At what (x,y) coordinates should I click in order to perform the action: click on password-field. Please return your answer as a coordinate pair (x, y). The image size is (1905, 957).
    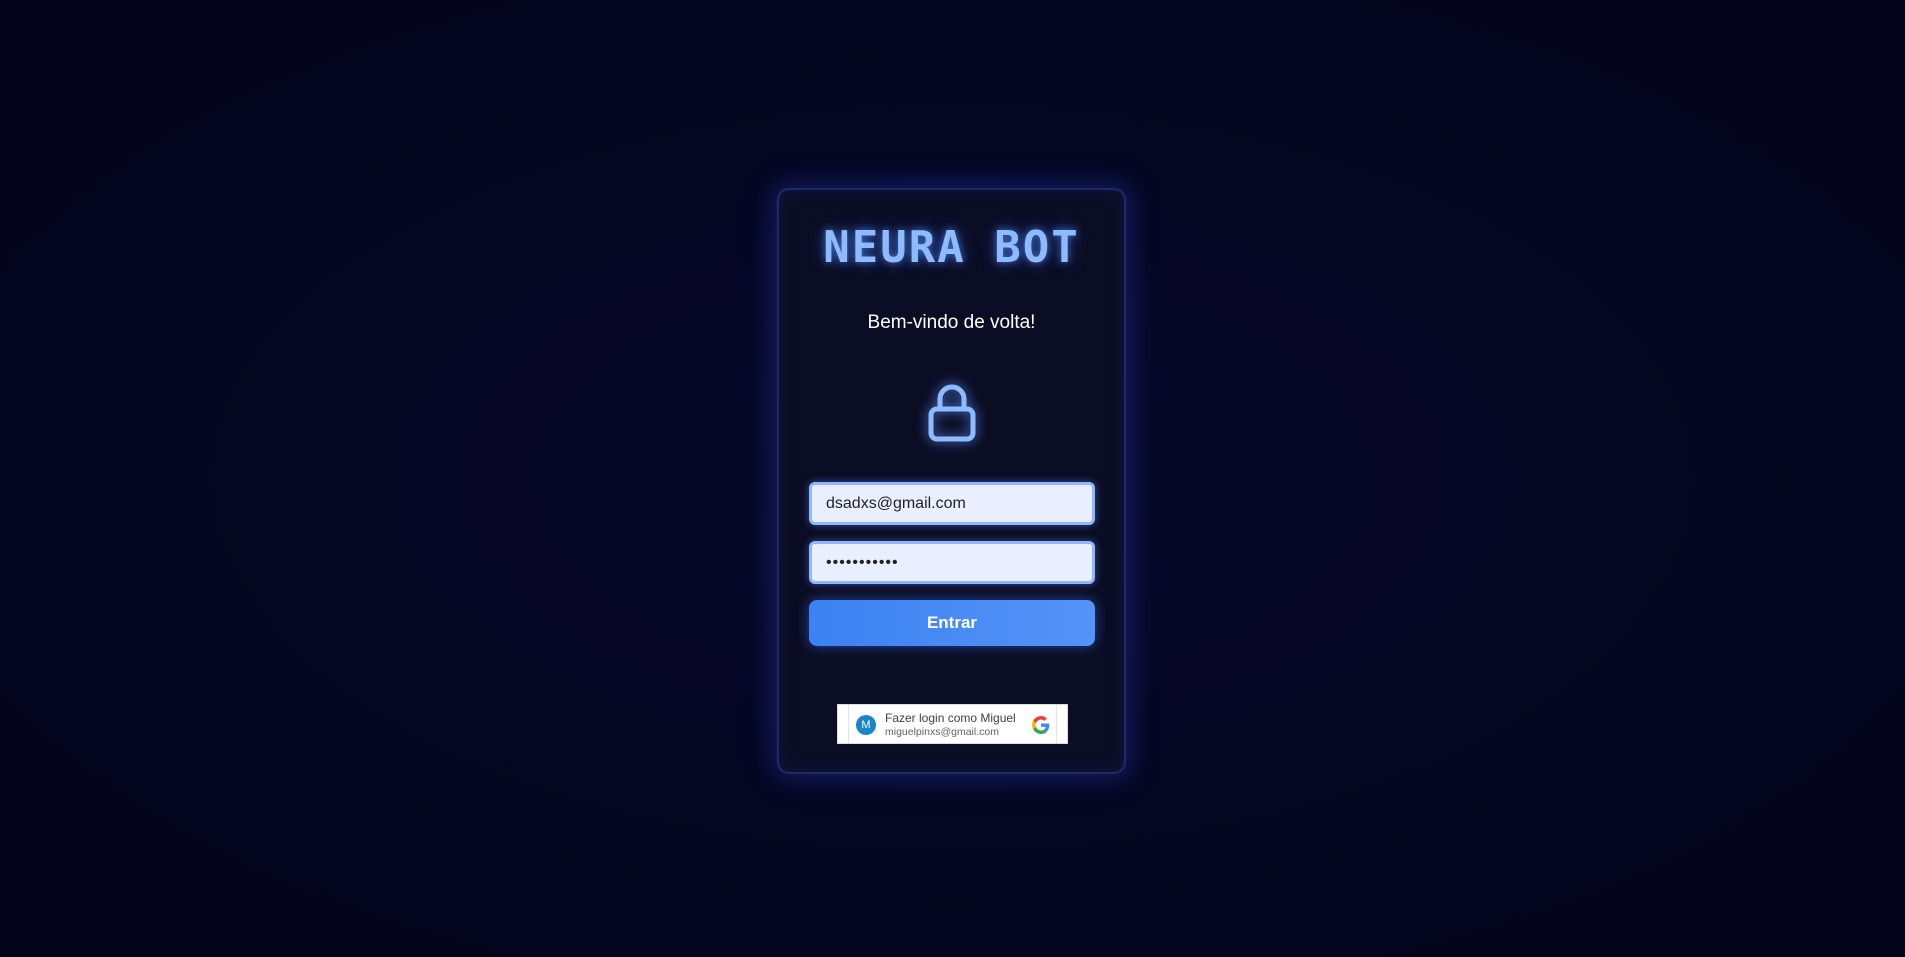
    Looking at the image, I should click on (952, 562).